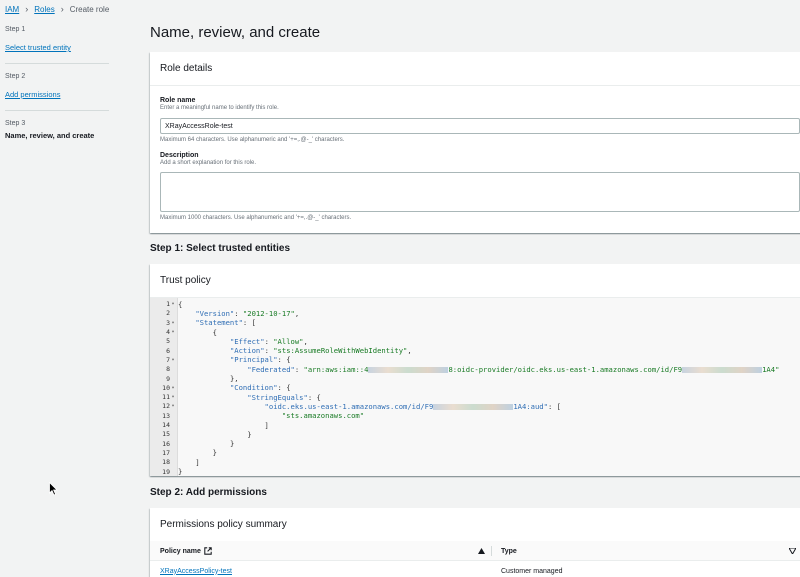  Describe the element at coordinates (475, 569) in the screenshot. I see `table-row: XRayAccessPolicy-test Customer managed` at that location.